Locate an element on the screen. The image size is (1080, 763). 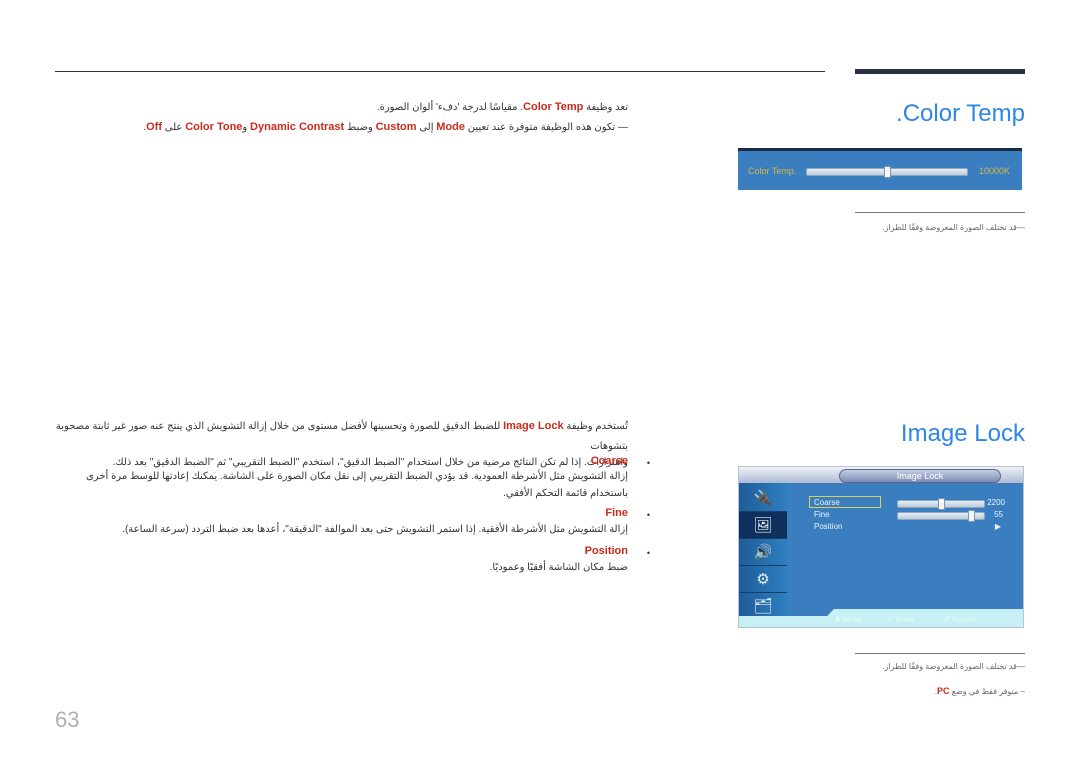
osd-color-temp-panel: Color Temp. 10000K is located at coordinates (880, 169).